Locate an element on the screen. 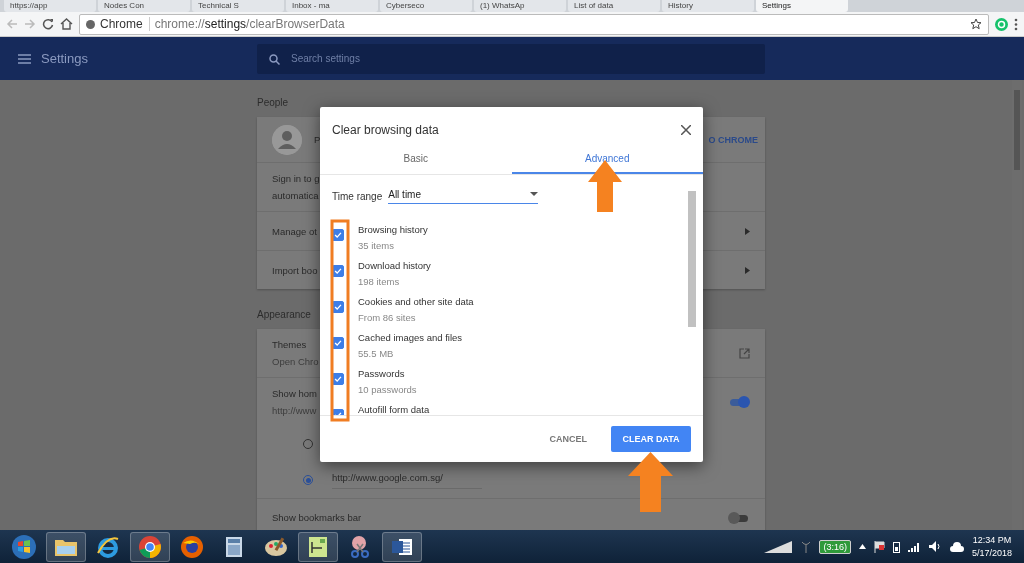  battery-icon is located at coordinates (896, 546).